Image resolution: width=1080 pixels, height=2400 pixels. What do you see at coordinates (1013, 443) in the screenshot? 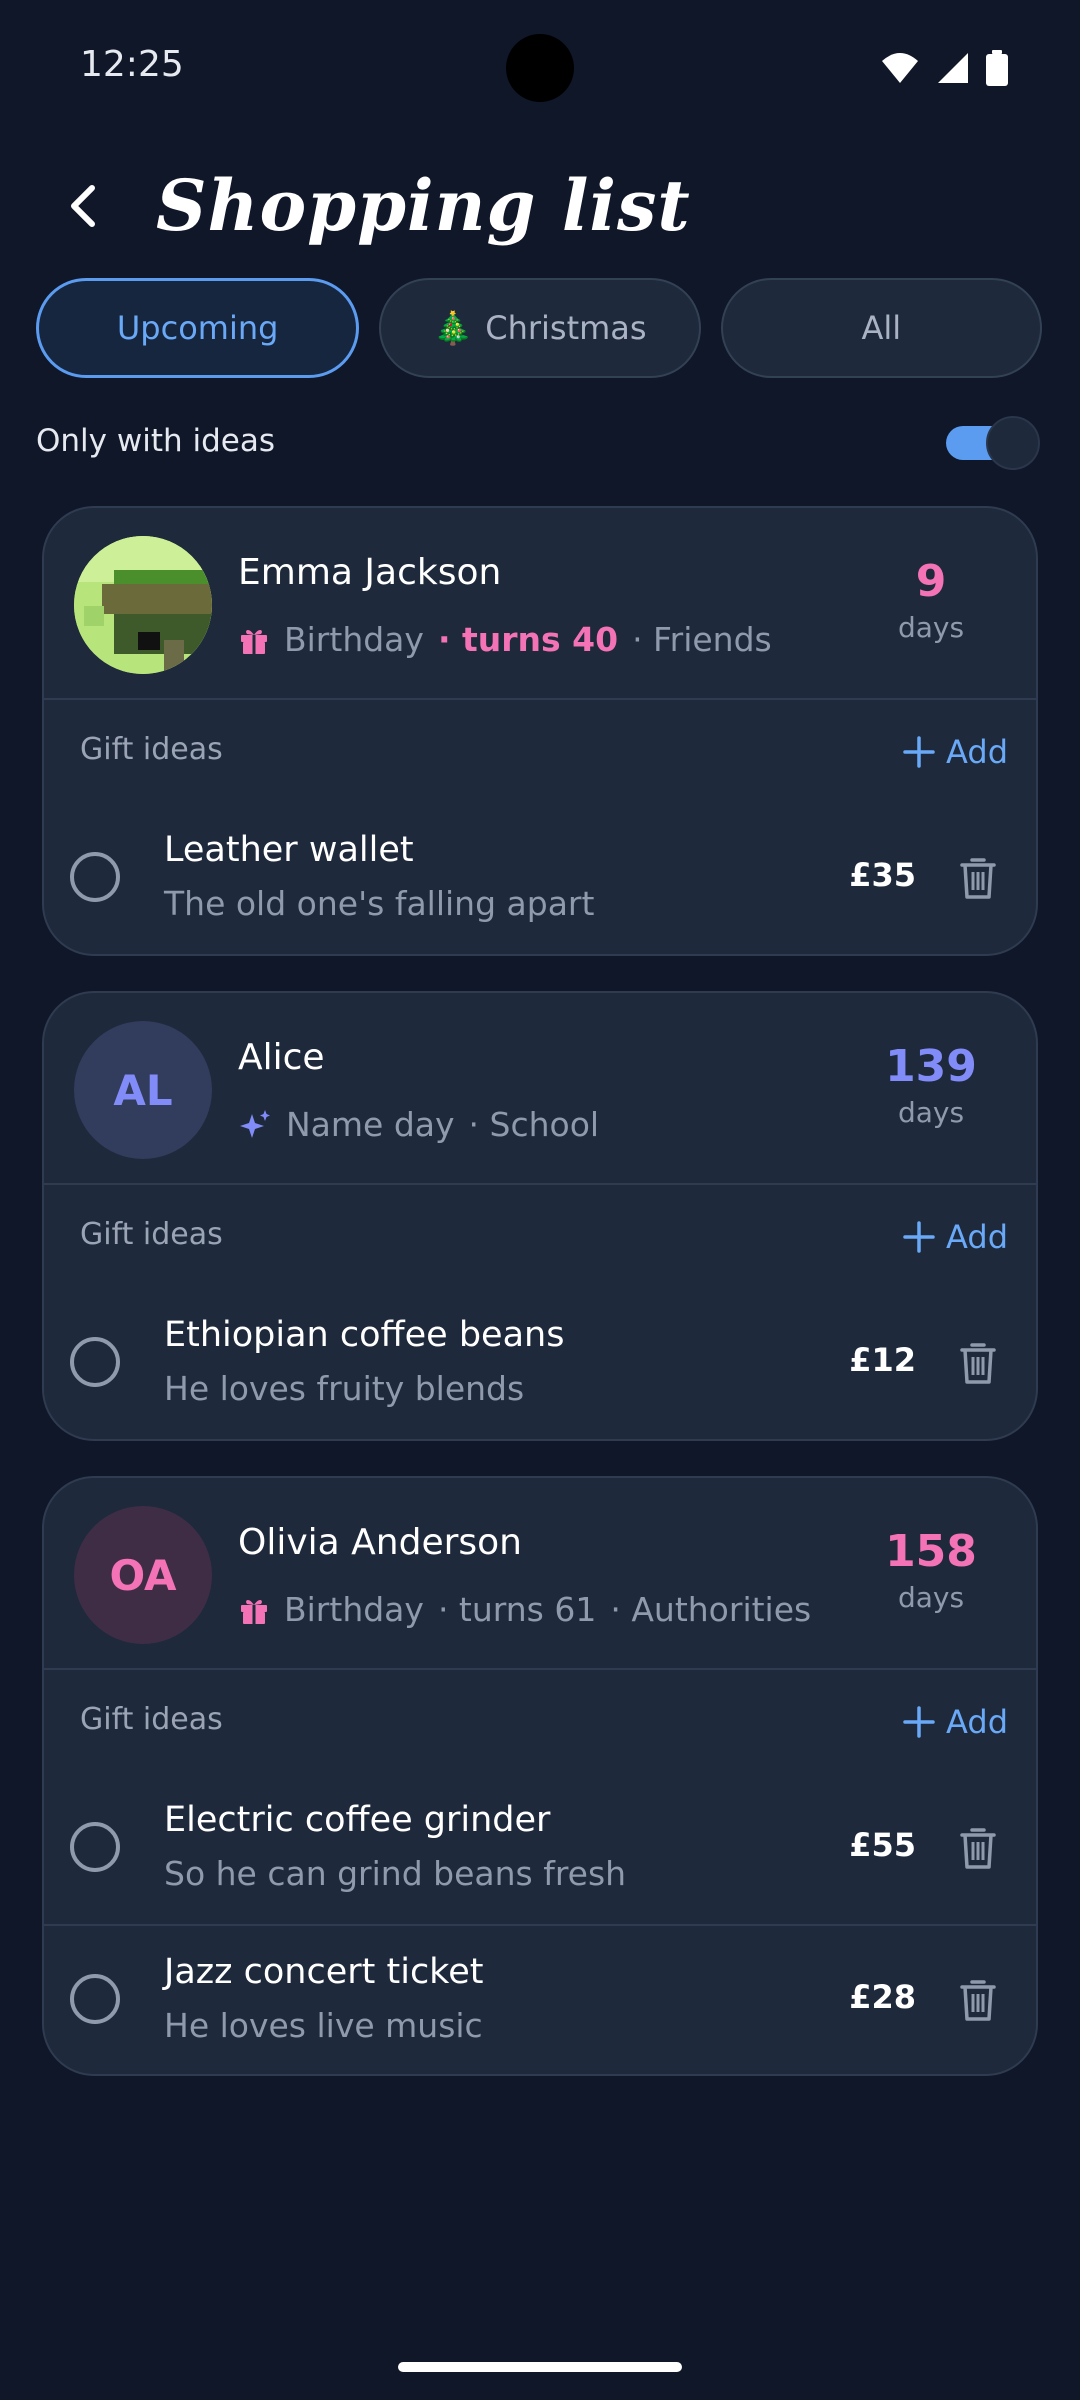
I see `toggle-knob` at bounding box center [1013, 443].